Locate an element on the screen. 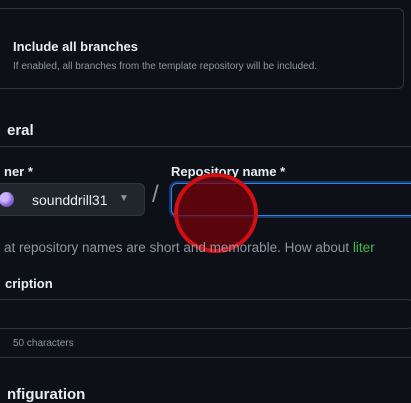 The height and width of the screenshot is (403, 411). description-divider is located at coordinates (205, 357).